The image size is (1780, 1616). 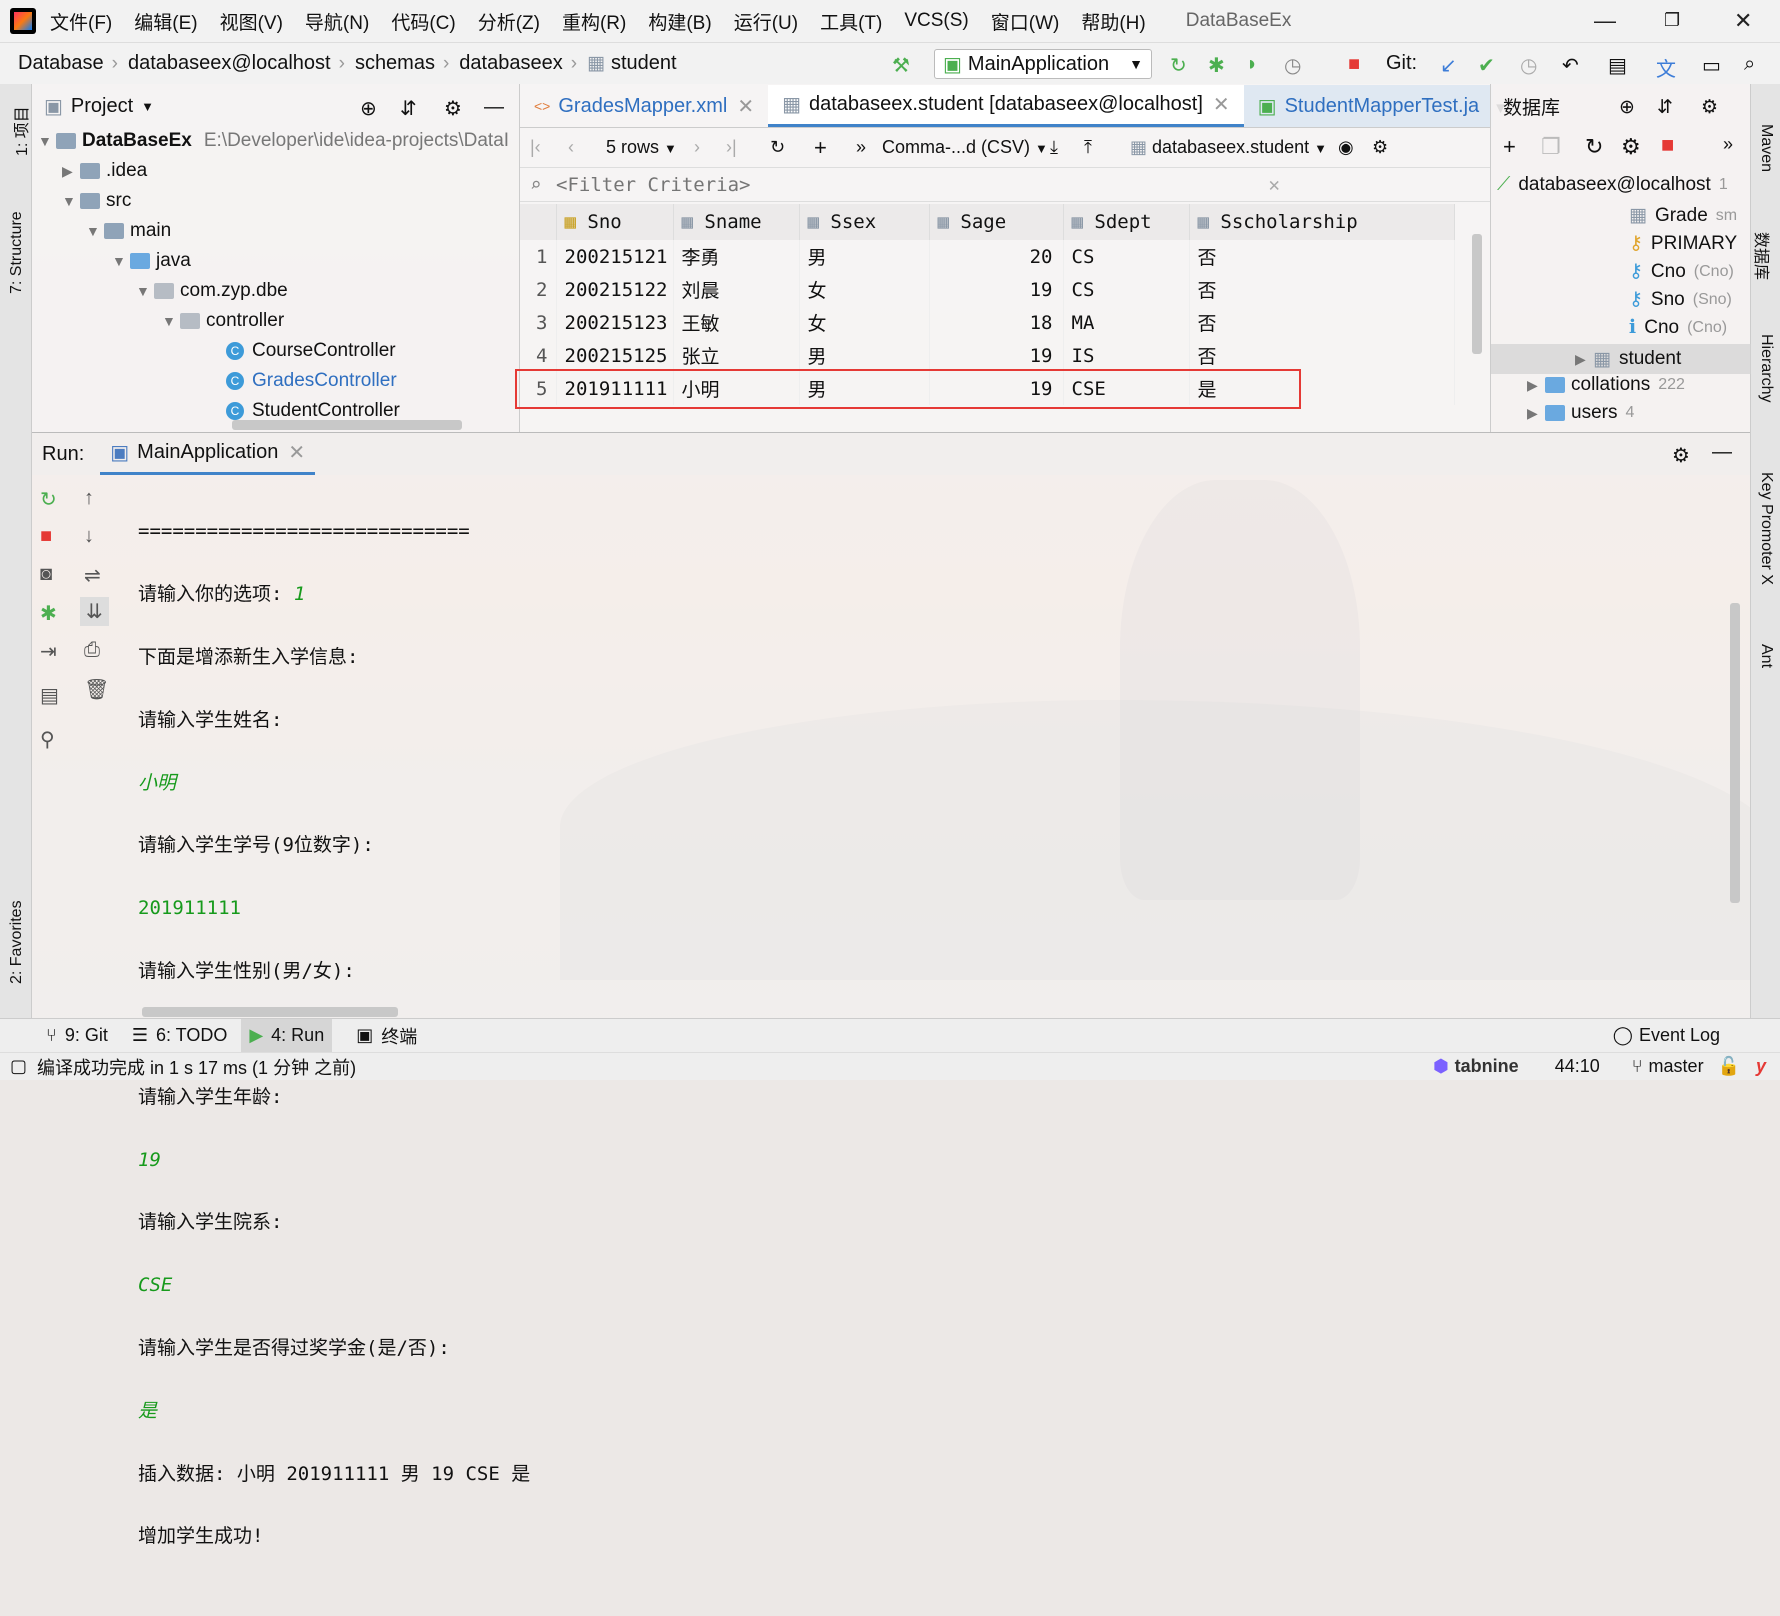 What do you see at coordinates (1126, 322) in the screenshot?
I see `cell-sdept: MA` at bounding box center [1126, 322].